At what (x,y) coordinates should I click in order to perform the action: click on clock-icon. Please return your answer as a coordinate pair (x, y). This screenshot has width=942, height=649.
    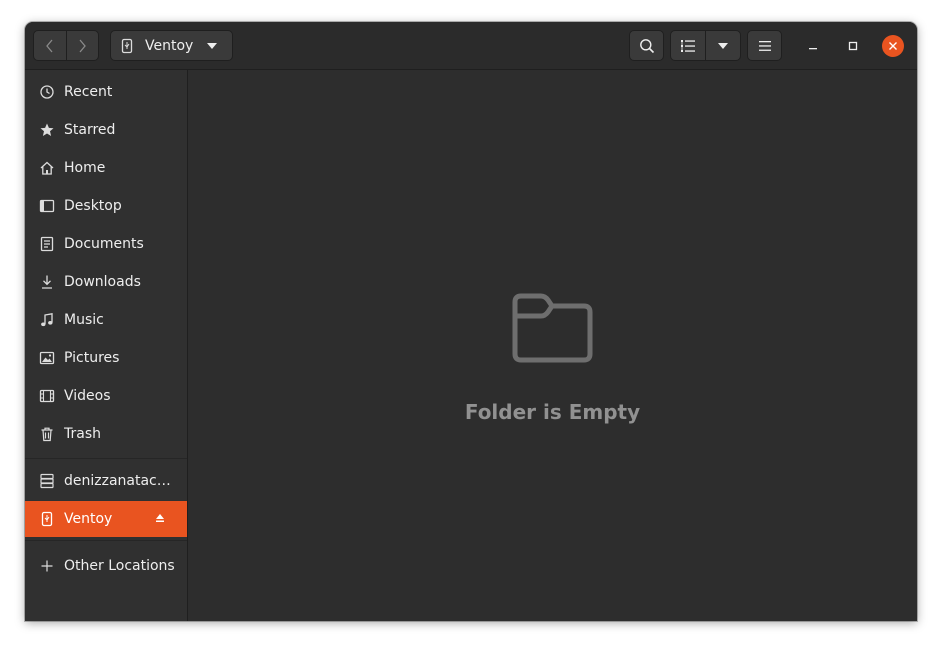
    Looking at the image, I should click on (47, 92).